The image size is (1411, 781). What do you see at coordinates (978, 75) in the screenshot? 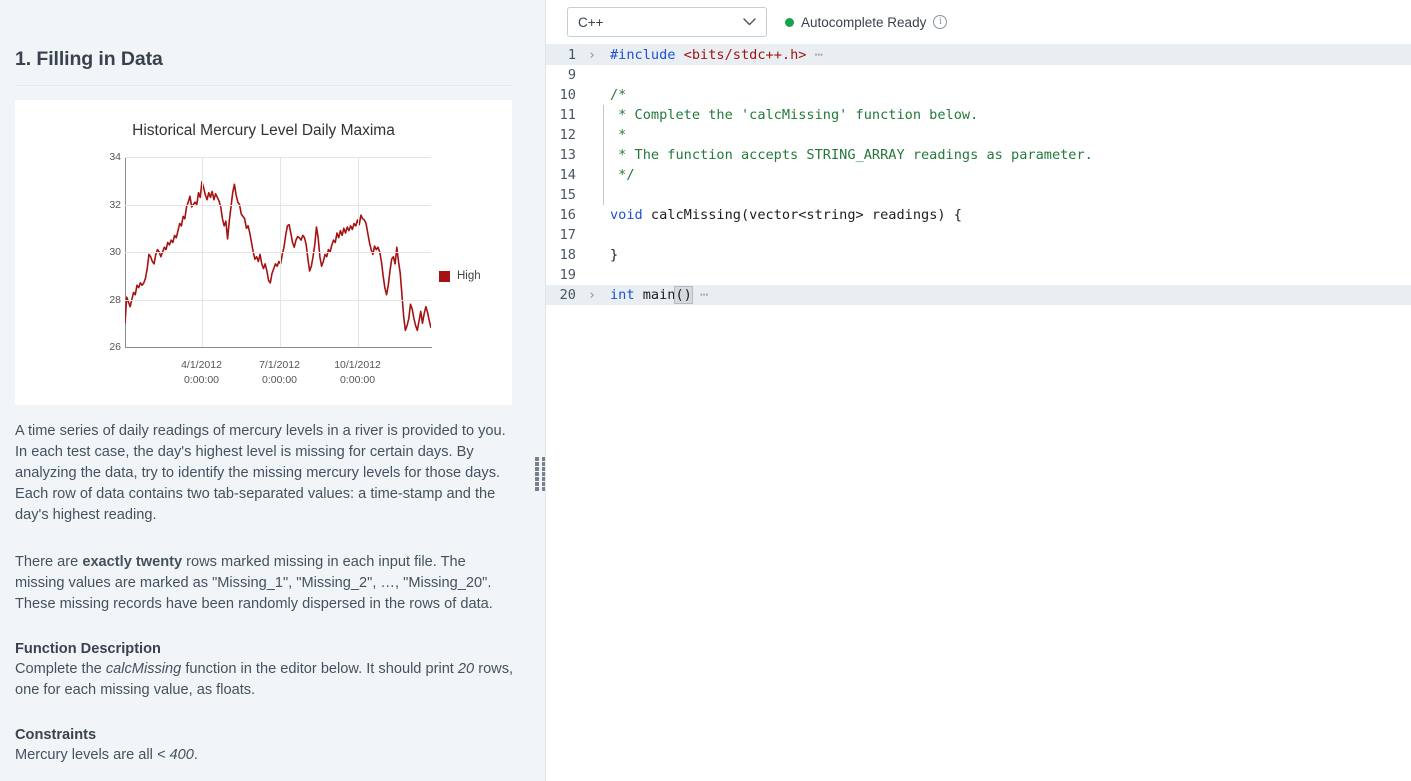
I see `code-line: 9` at bounding box center [978, 75].